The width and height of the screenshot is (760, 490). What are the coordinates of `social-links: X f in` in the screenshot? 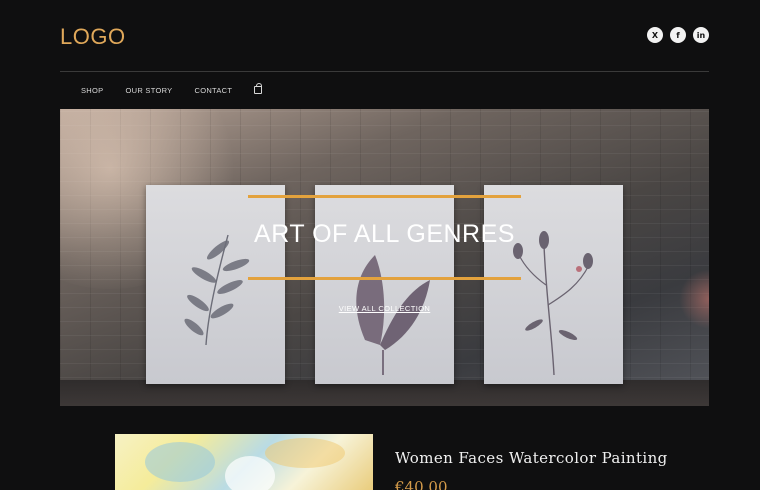 It's located at (678, 35).